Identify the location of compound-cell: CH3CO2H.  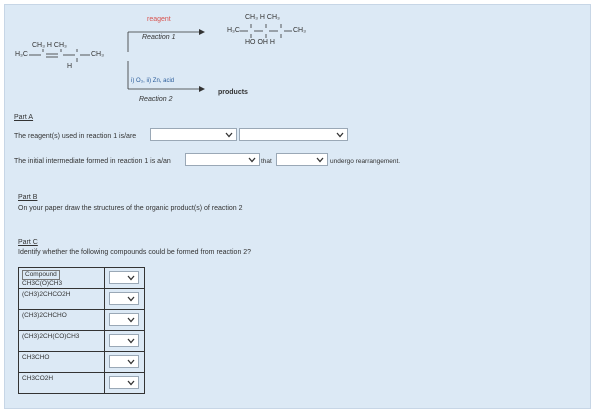
(61, 383).